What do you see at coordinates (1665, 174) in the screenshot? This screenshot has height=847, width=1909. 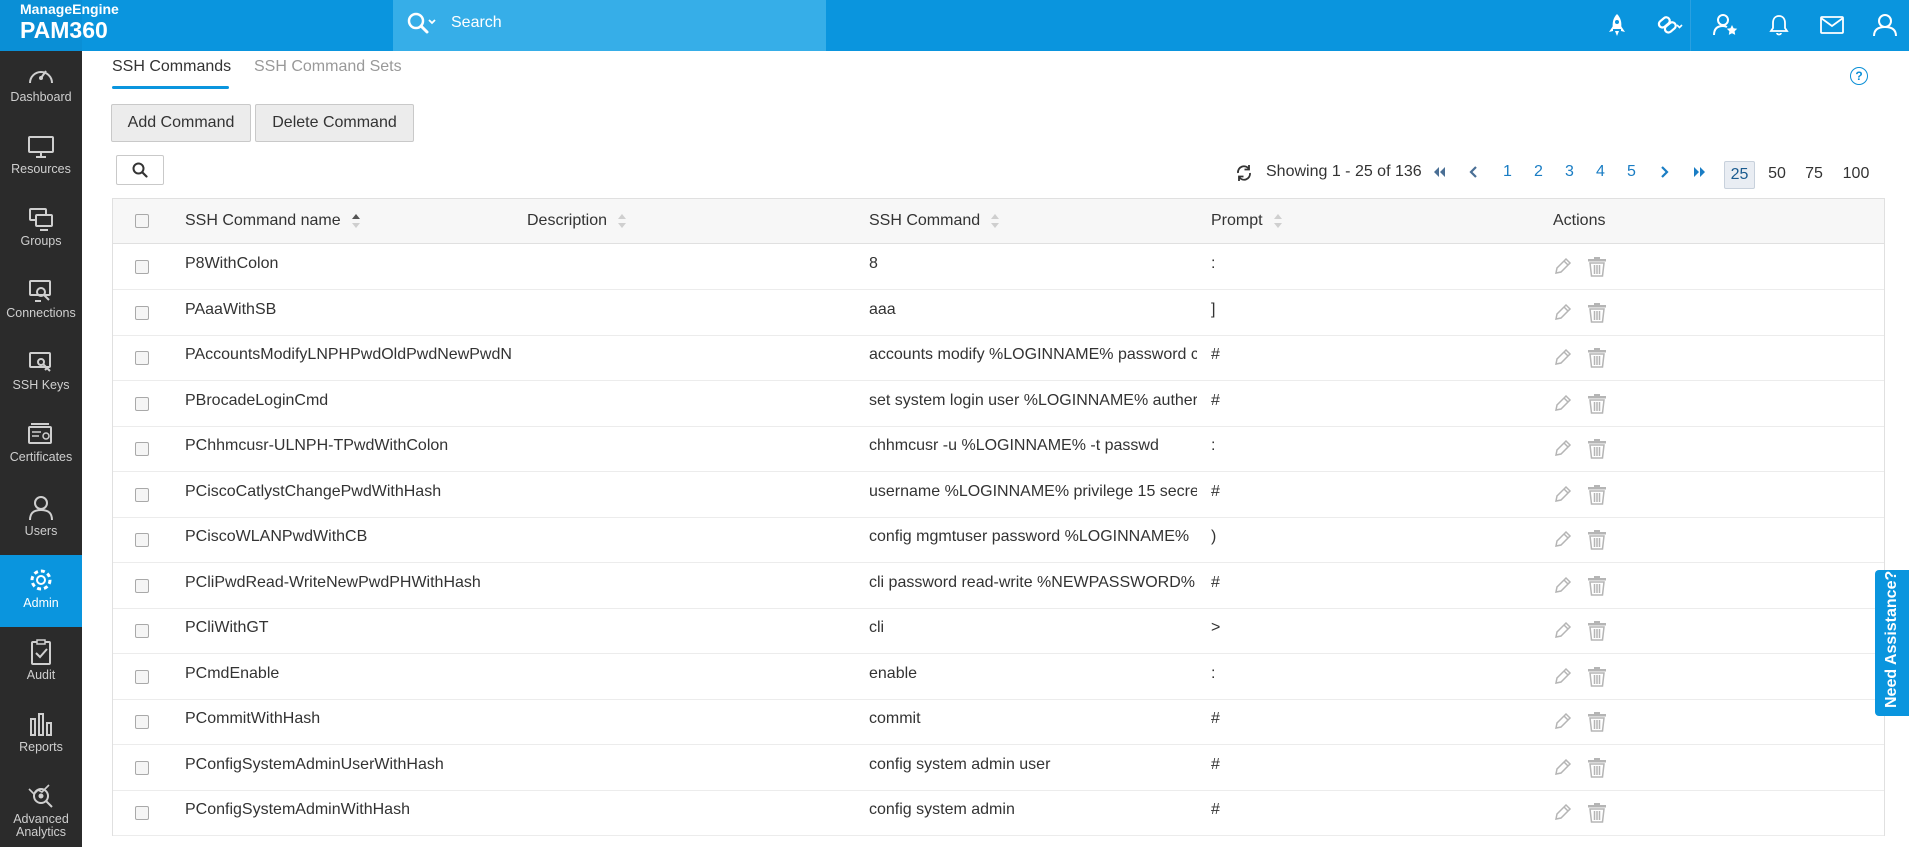 I see `next-page-icon` at bounding box center [1665, 174].